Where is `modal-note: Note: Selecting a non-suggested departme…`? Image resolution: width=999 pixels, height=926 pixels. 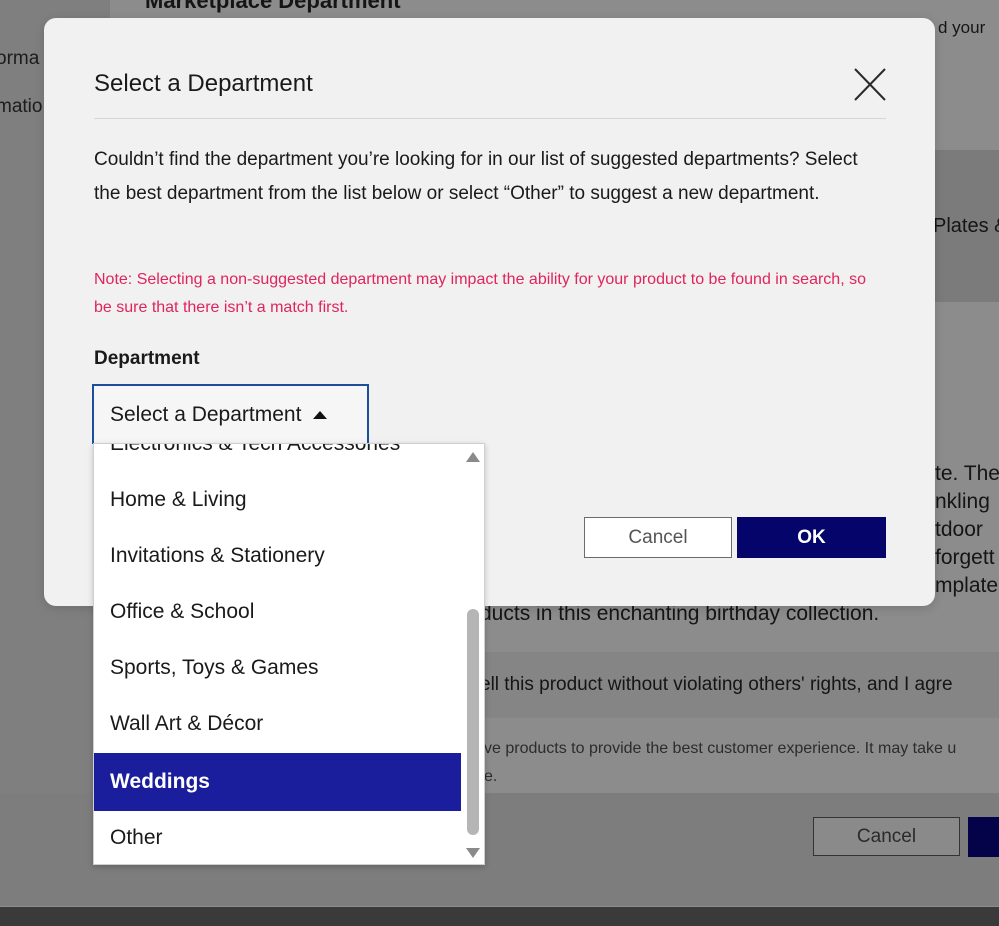 modal-note: Note: Selecting a non-suggested departme… is located at coordinates (480, 293).